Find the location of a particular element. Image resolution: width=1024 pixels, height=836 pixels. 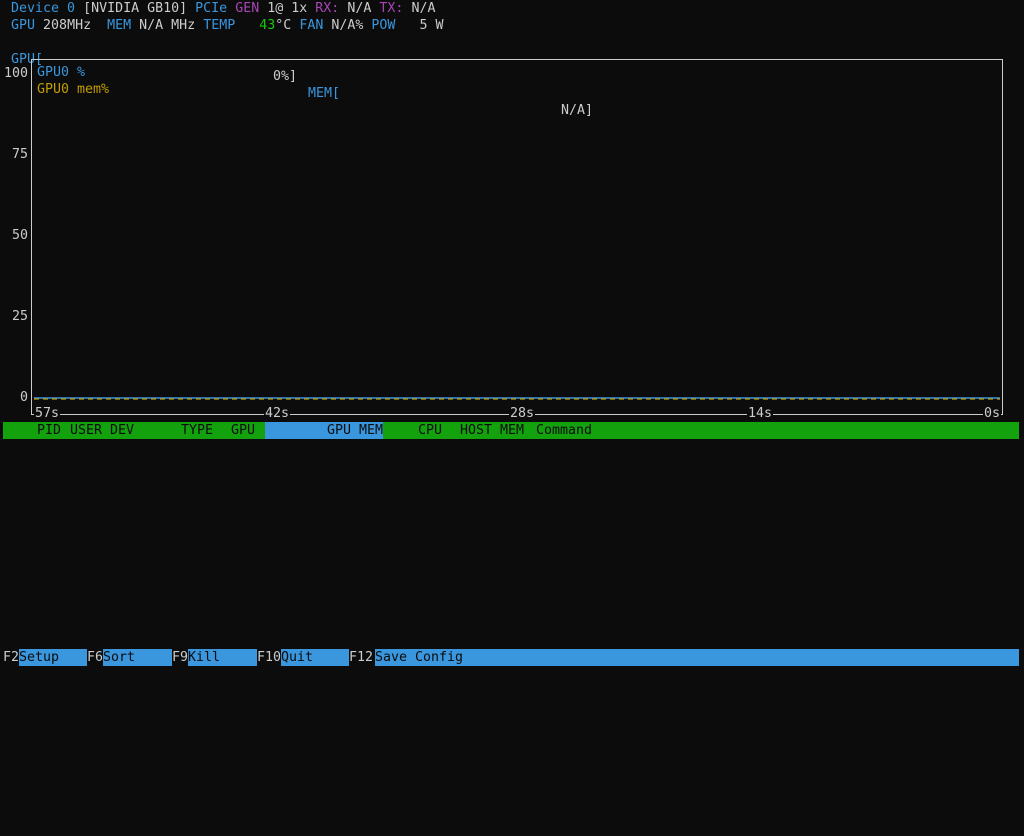

fan-value: N/A% is located at coordinates (347, 25).